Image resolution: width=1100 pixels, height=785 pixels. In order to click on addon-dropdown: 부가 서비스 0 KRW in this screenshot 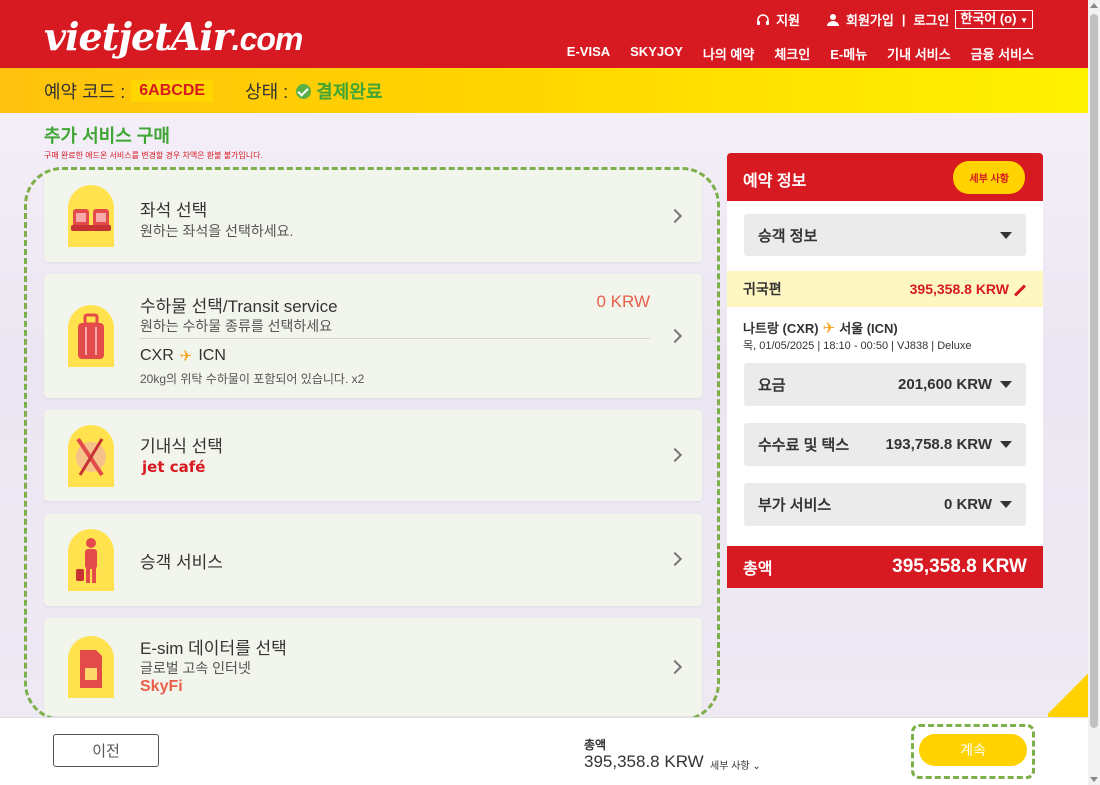, I will do `click(885, 504)`.